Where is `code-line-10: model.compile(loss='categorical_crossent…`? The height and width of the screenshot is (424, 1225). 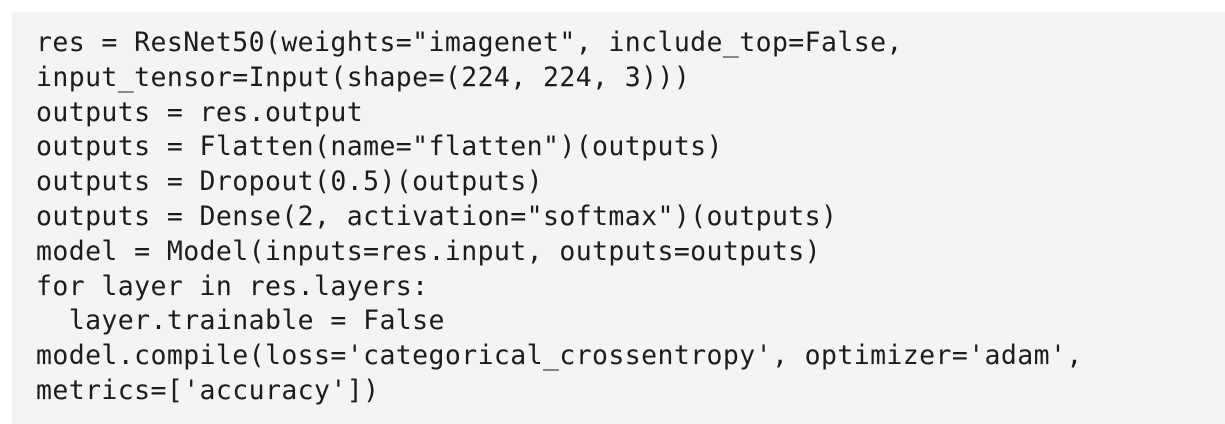 code-line-10: model.compile(loss='categorical_crossent… is located at coordinates (559, 356).